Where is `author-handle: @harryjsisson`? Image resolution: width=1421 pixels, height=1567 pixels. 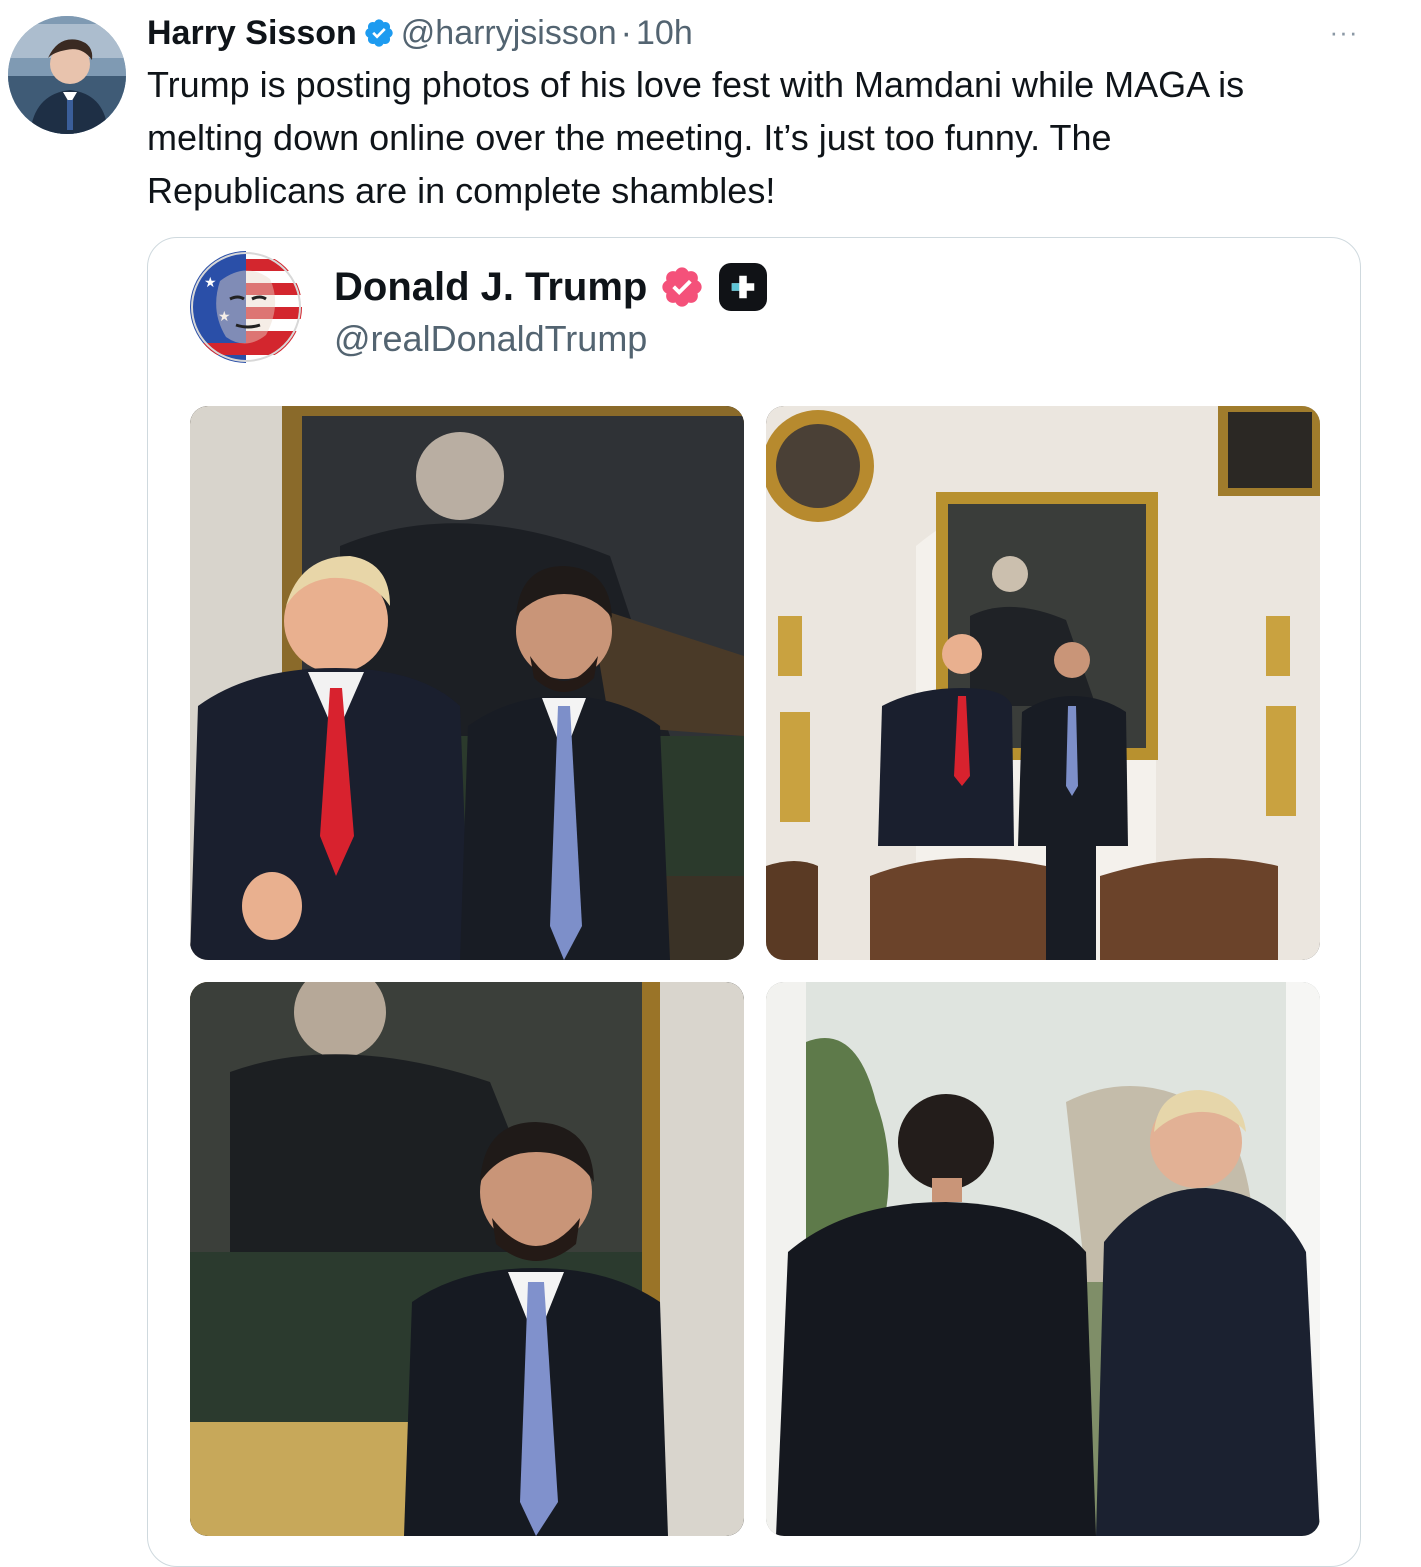 author-handle: @harryjsisson is located at coordinates (509, 33).